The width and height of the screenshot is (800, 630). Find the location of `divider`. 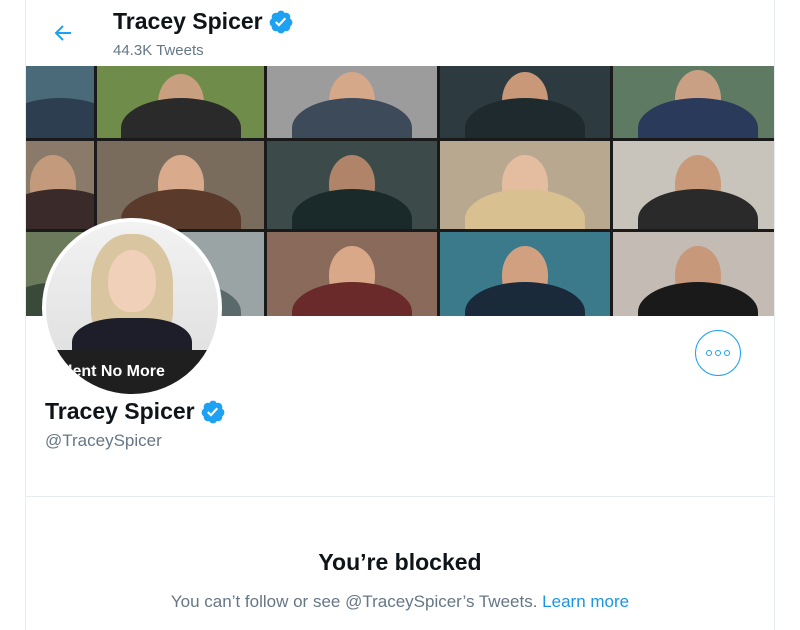

divider is located at coordinates (400, 496).